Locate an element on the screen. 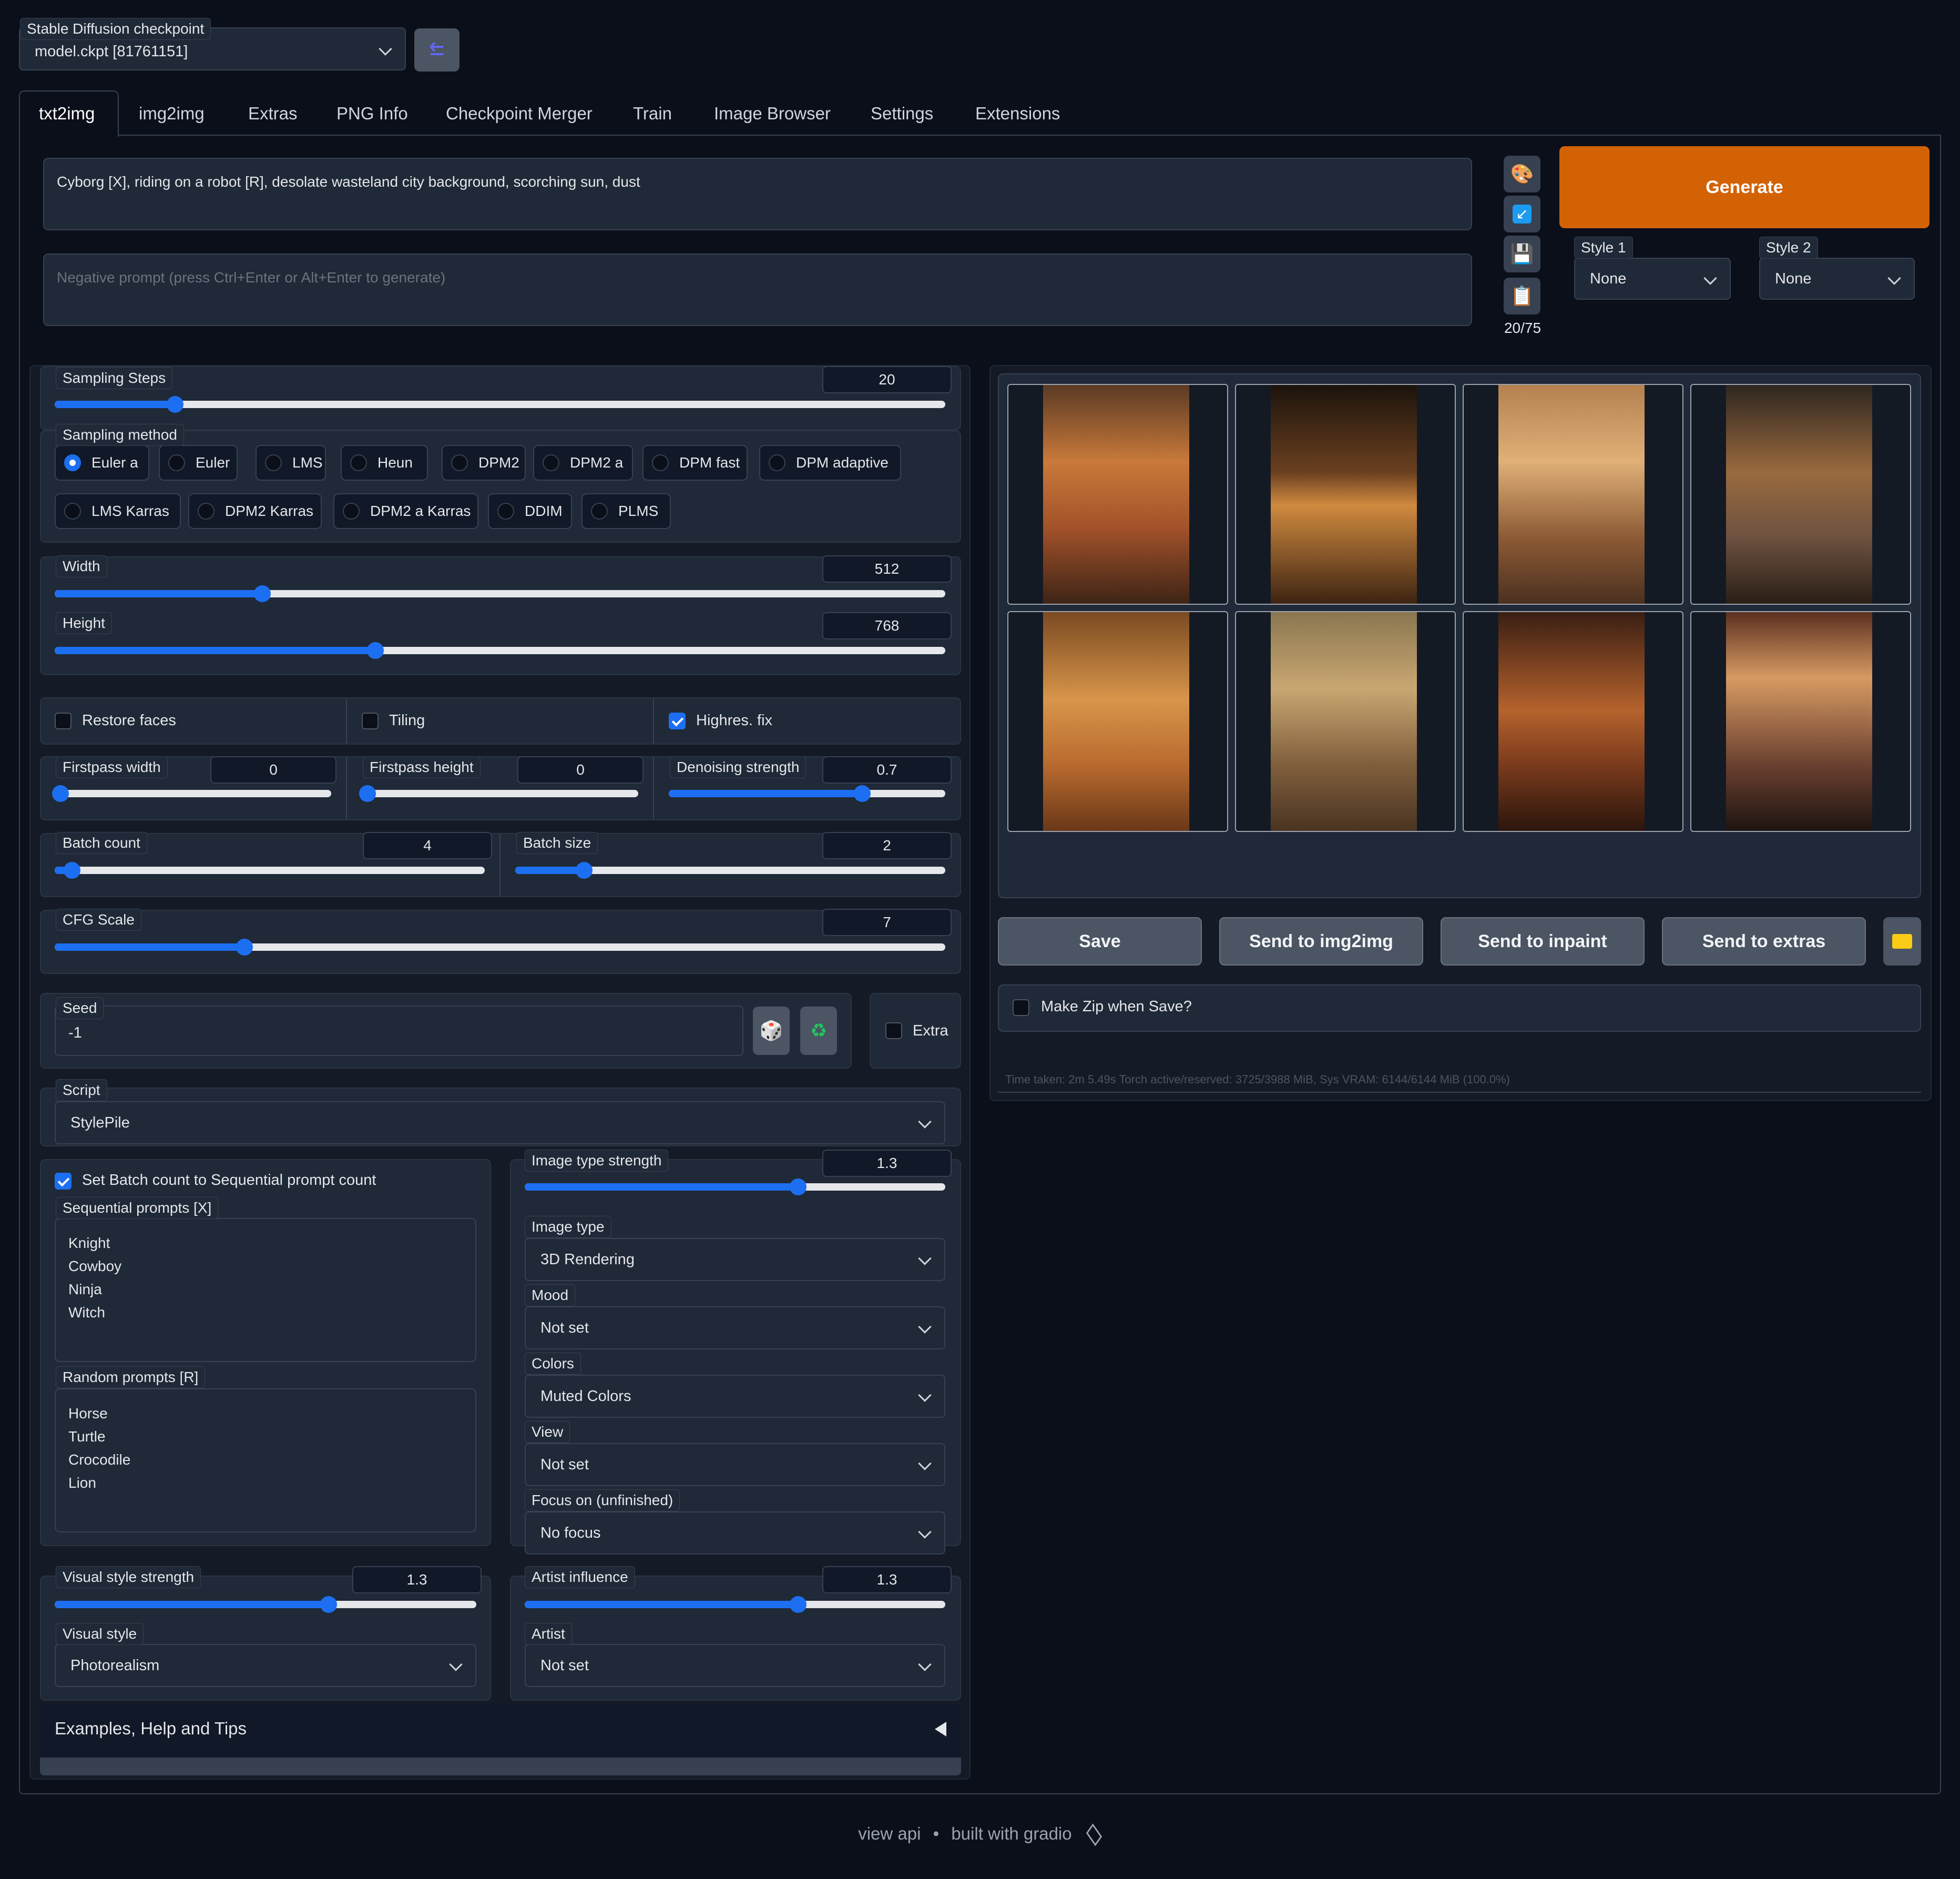 The width and height of the screenshot is (1960, 1879). read-params-button: ↙ is located at coordinates (1522, 214).